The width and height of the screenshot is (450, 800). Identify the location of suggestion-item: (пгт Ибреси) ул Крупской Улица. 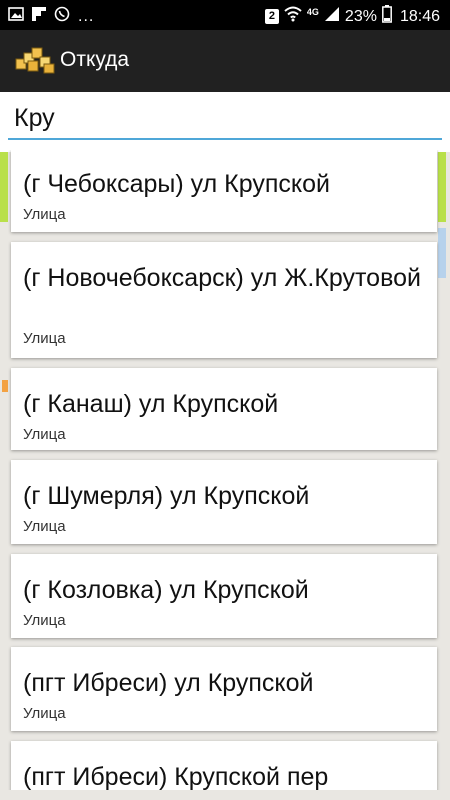
(224, 689).